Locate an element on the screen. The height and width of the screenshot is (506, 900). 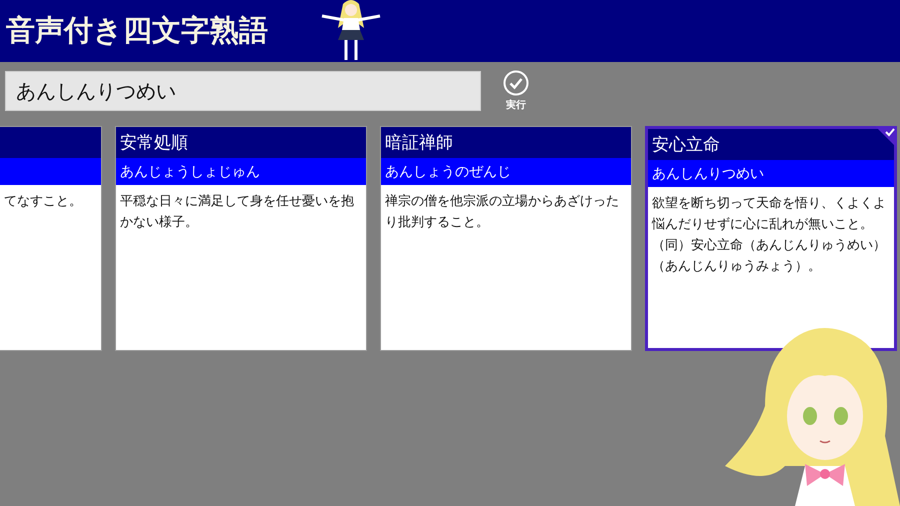
card-reading: あんしょうのぜんじ is located at coordinates (448, 171).